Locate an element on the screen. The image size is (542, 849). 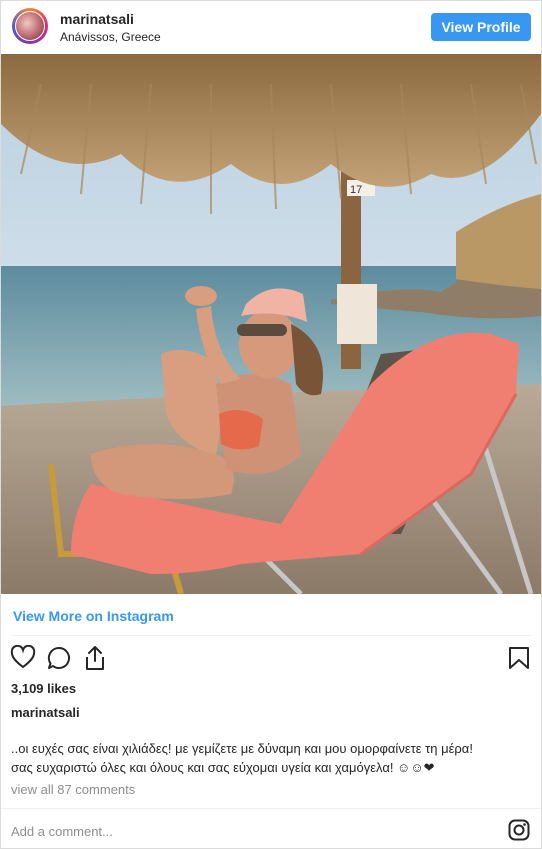
share-icon is located at coordinates (95, 658).